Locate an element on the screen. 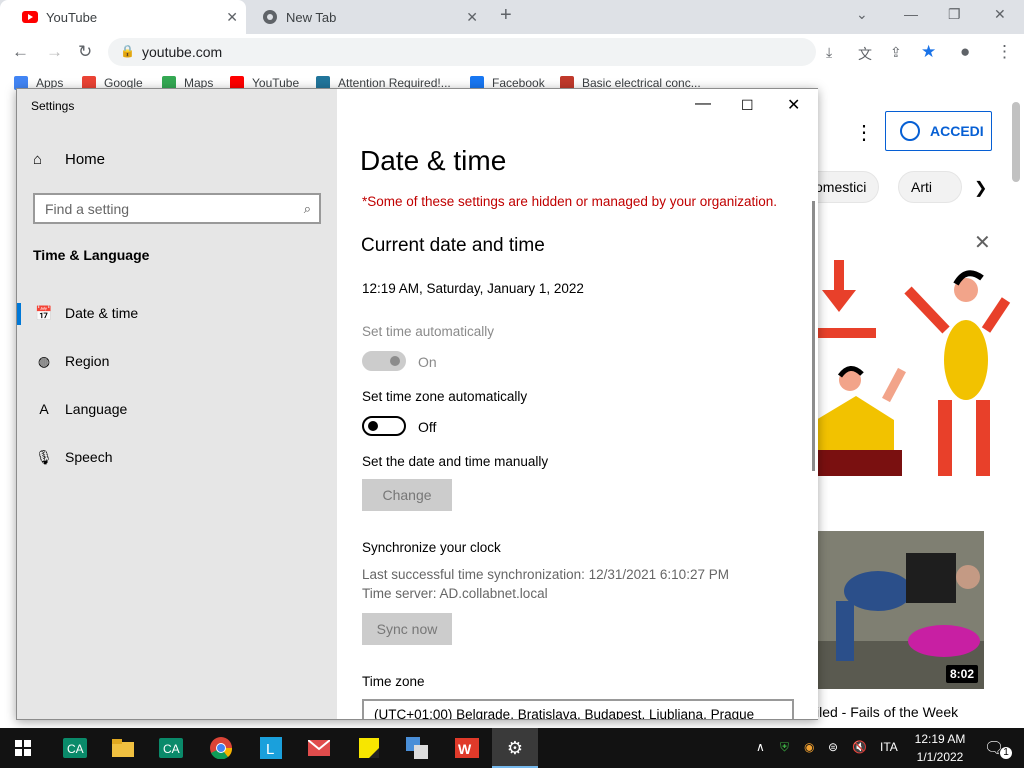 This screenshot has width=1024, height=768. sticky-notes-icon is located at coordinates (369, 748).